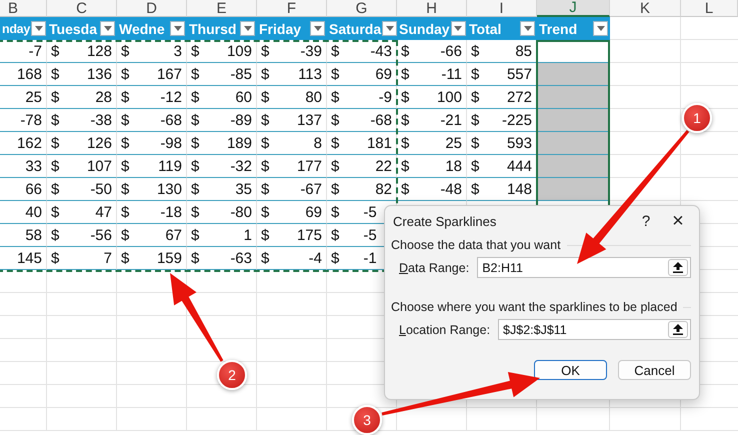  Describe the element at coordinates (519, 166) in the screenshot. I see `cell-value: 444` at that location.